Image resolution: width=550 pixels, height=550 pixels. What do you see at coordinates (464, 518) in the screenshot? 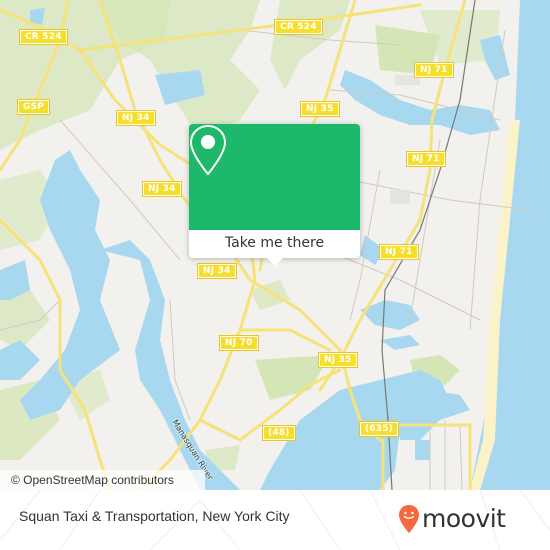
I see `moovit-wordmark: moovit` at bounding box center [464, 518].